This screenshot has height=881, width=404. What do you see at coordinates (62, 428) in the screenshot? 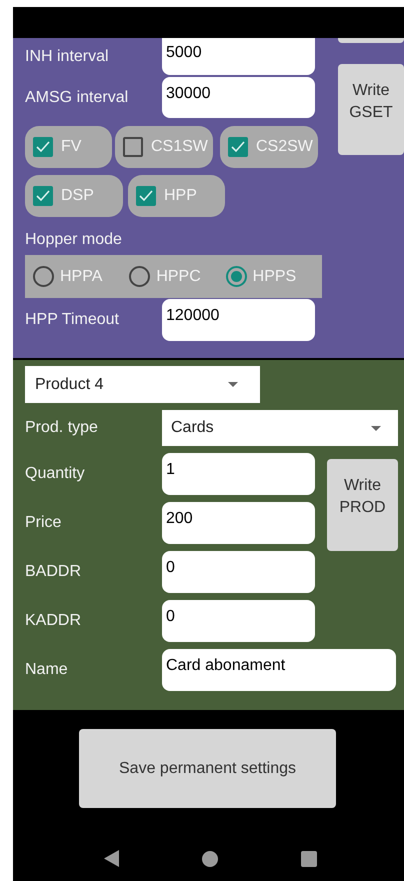
I see `field-label: Prod. type` at bounding box center [62, 428].